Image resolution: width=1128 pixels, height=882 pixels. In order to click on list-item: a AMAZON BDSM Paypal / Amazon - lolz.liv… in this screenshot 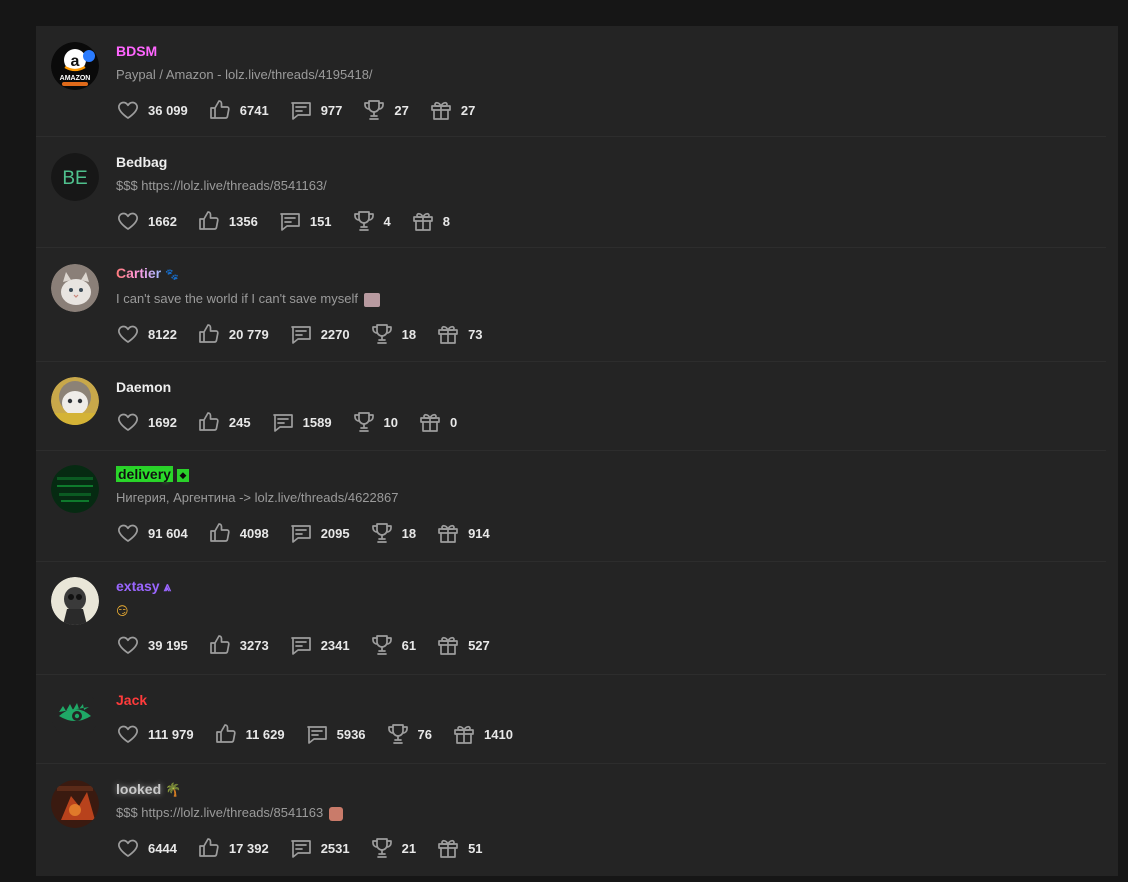, I will do `click(571, 81)`.